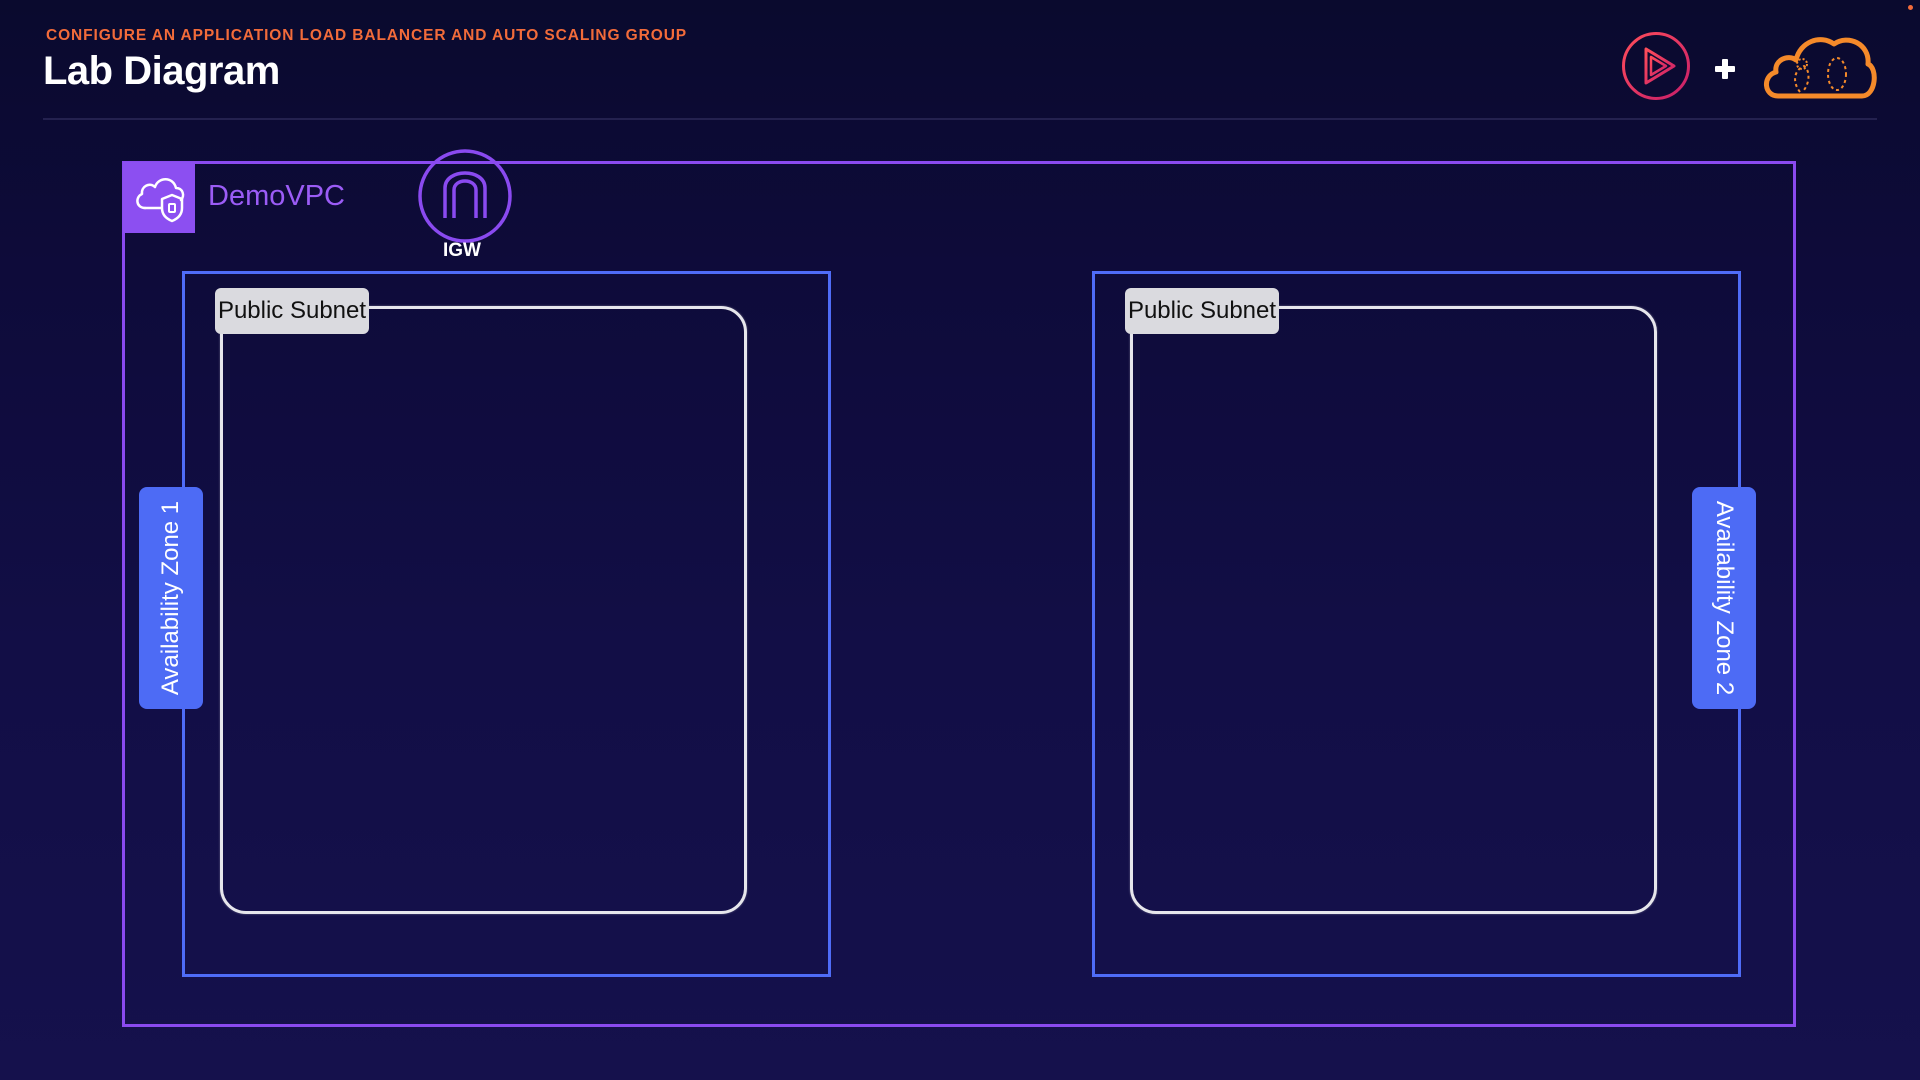  I want to click on acloudguru-cloud-icon, so click(1818, 65).